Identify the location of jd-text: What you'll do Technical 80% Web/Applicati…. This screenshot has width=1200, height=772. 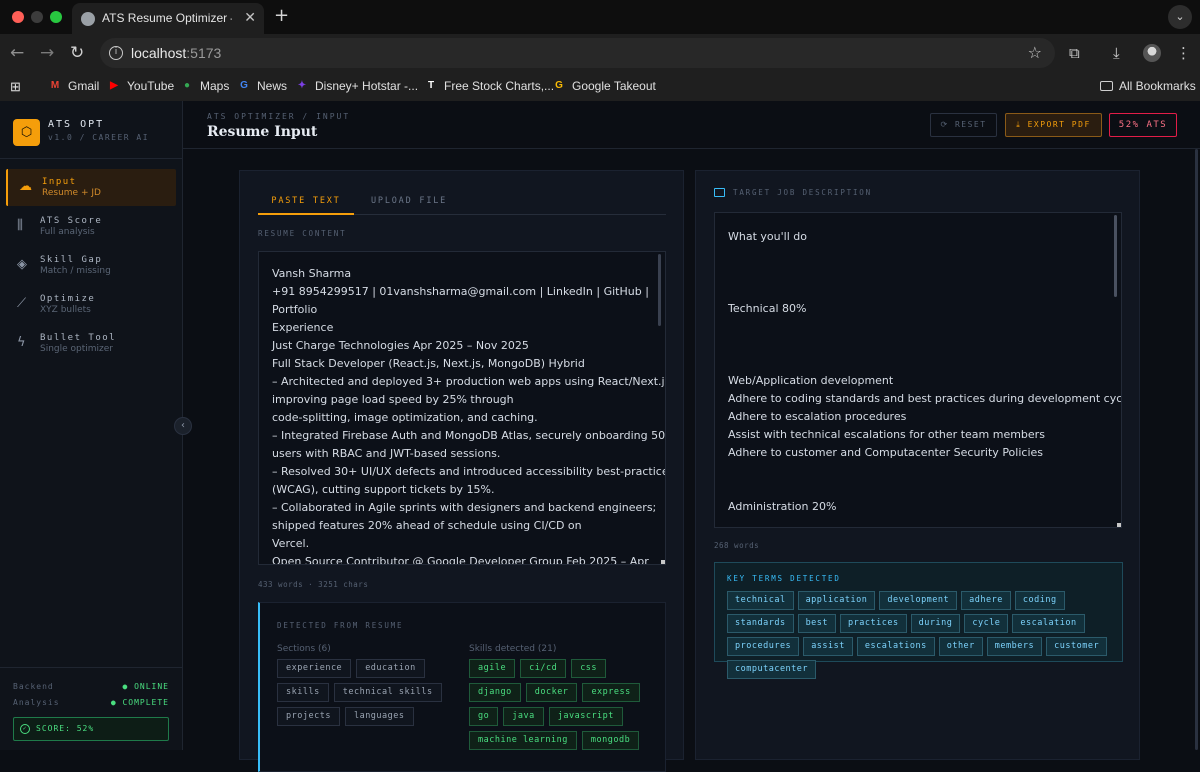
(925, 372).